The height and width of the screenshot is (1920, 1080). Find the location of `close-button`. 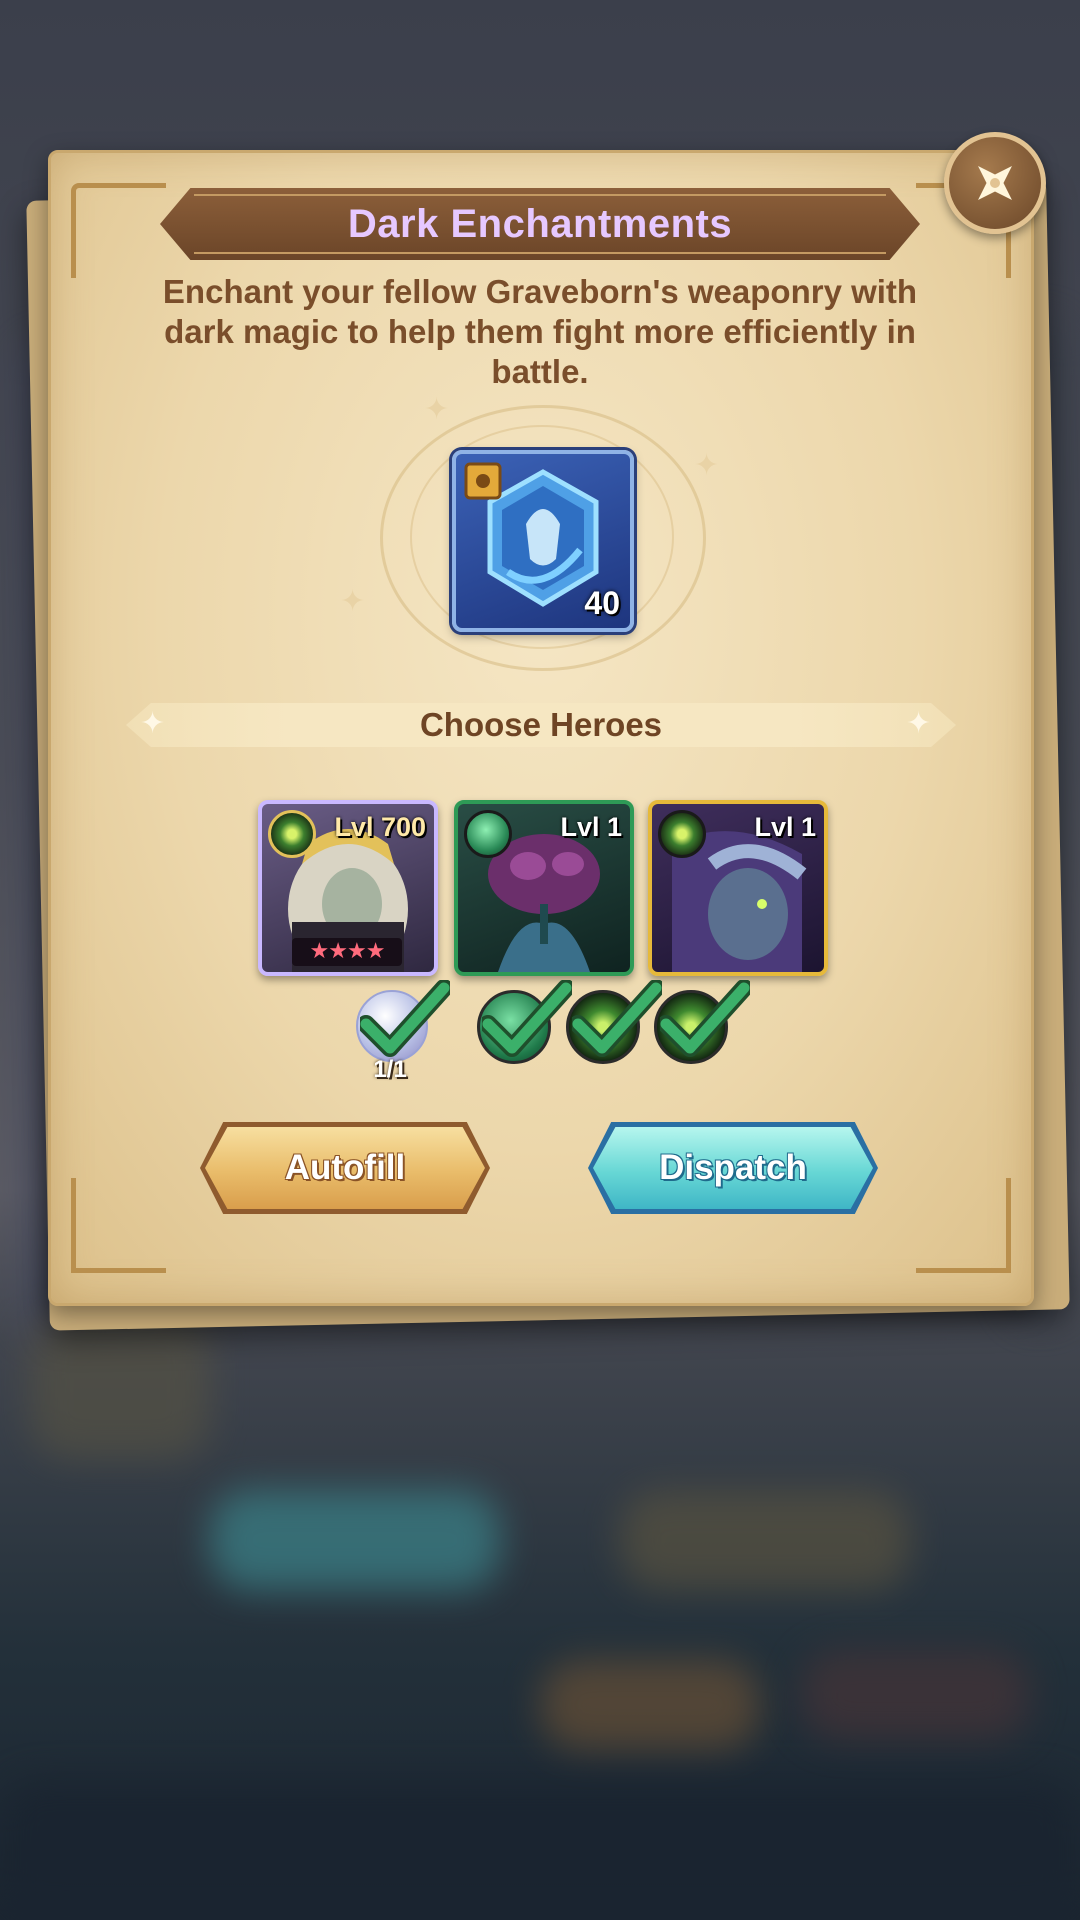

close-button is located at coordinates (995, 183).